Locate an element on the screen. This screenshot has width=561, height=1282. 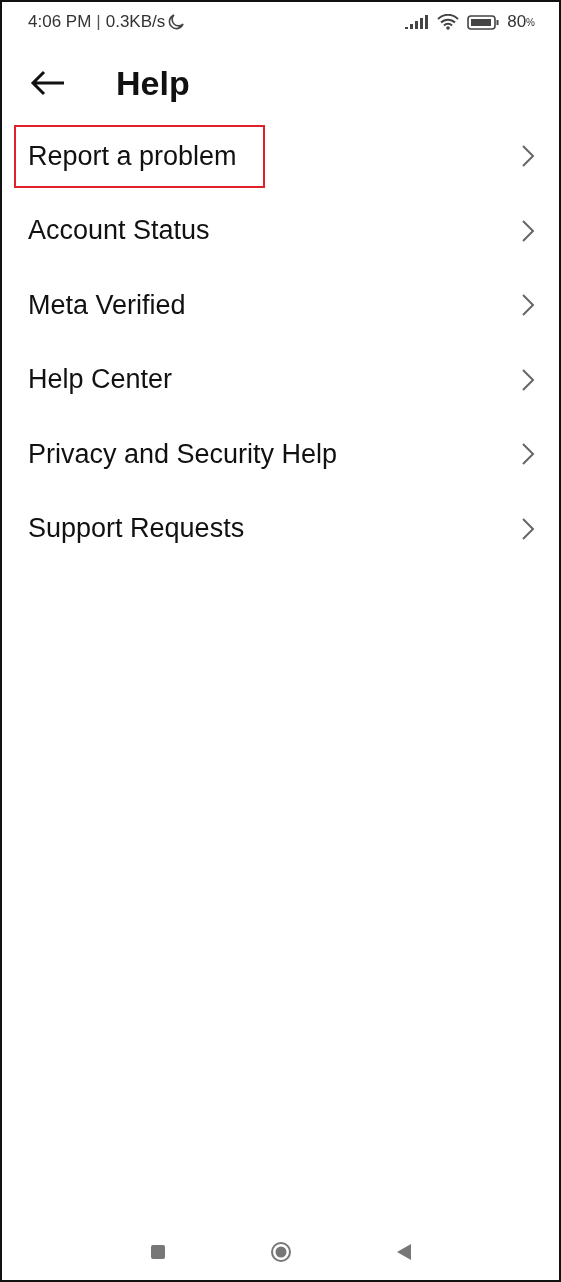
wifi-icon is located at coordinates (448, 22).